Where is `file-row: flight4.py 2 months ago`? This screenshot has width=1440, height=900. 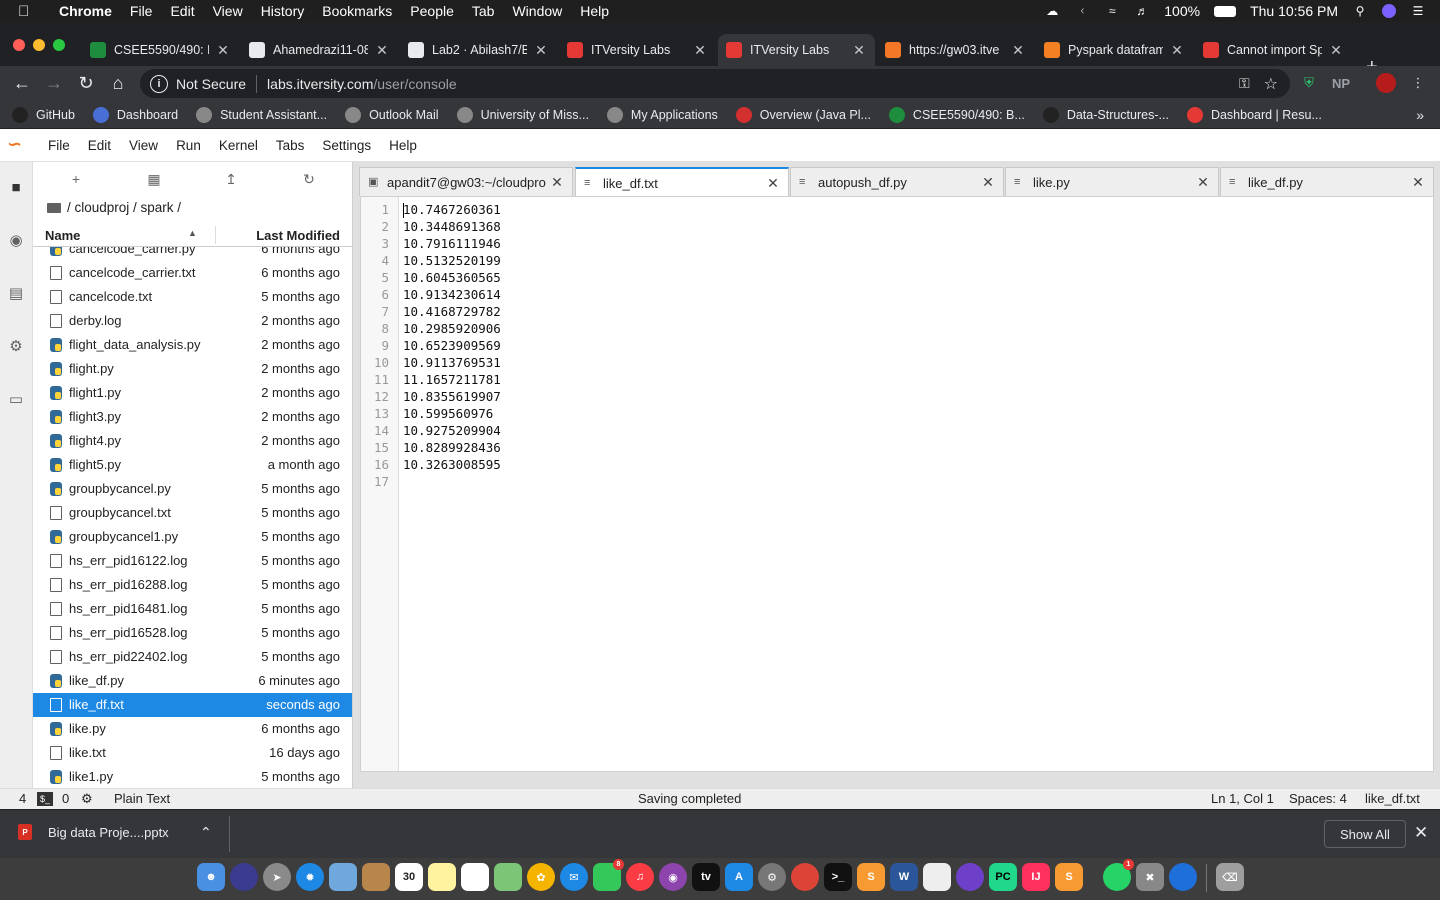 file-row: flight4.py 2 months ago is located at coordinates (192, 441).